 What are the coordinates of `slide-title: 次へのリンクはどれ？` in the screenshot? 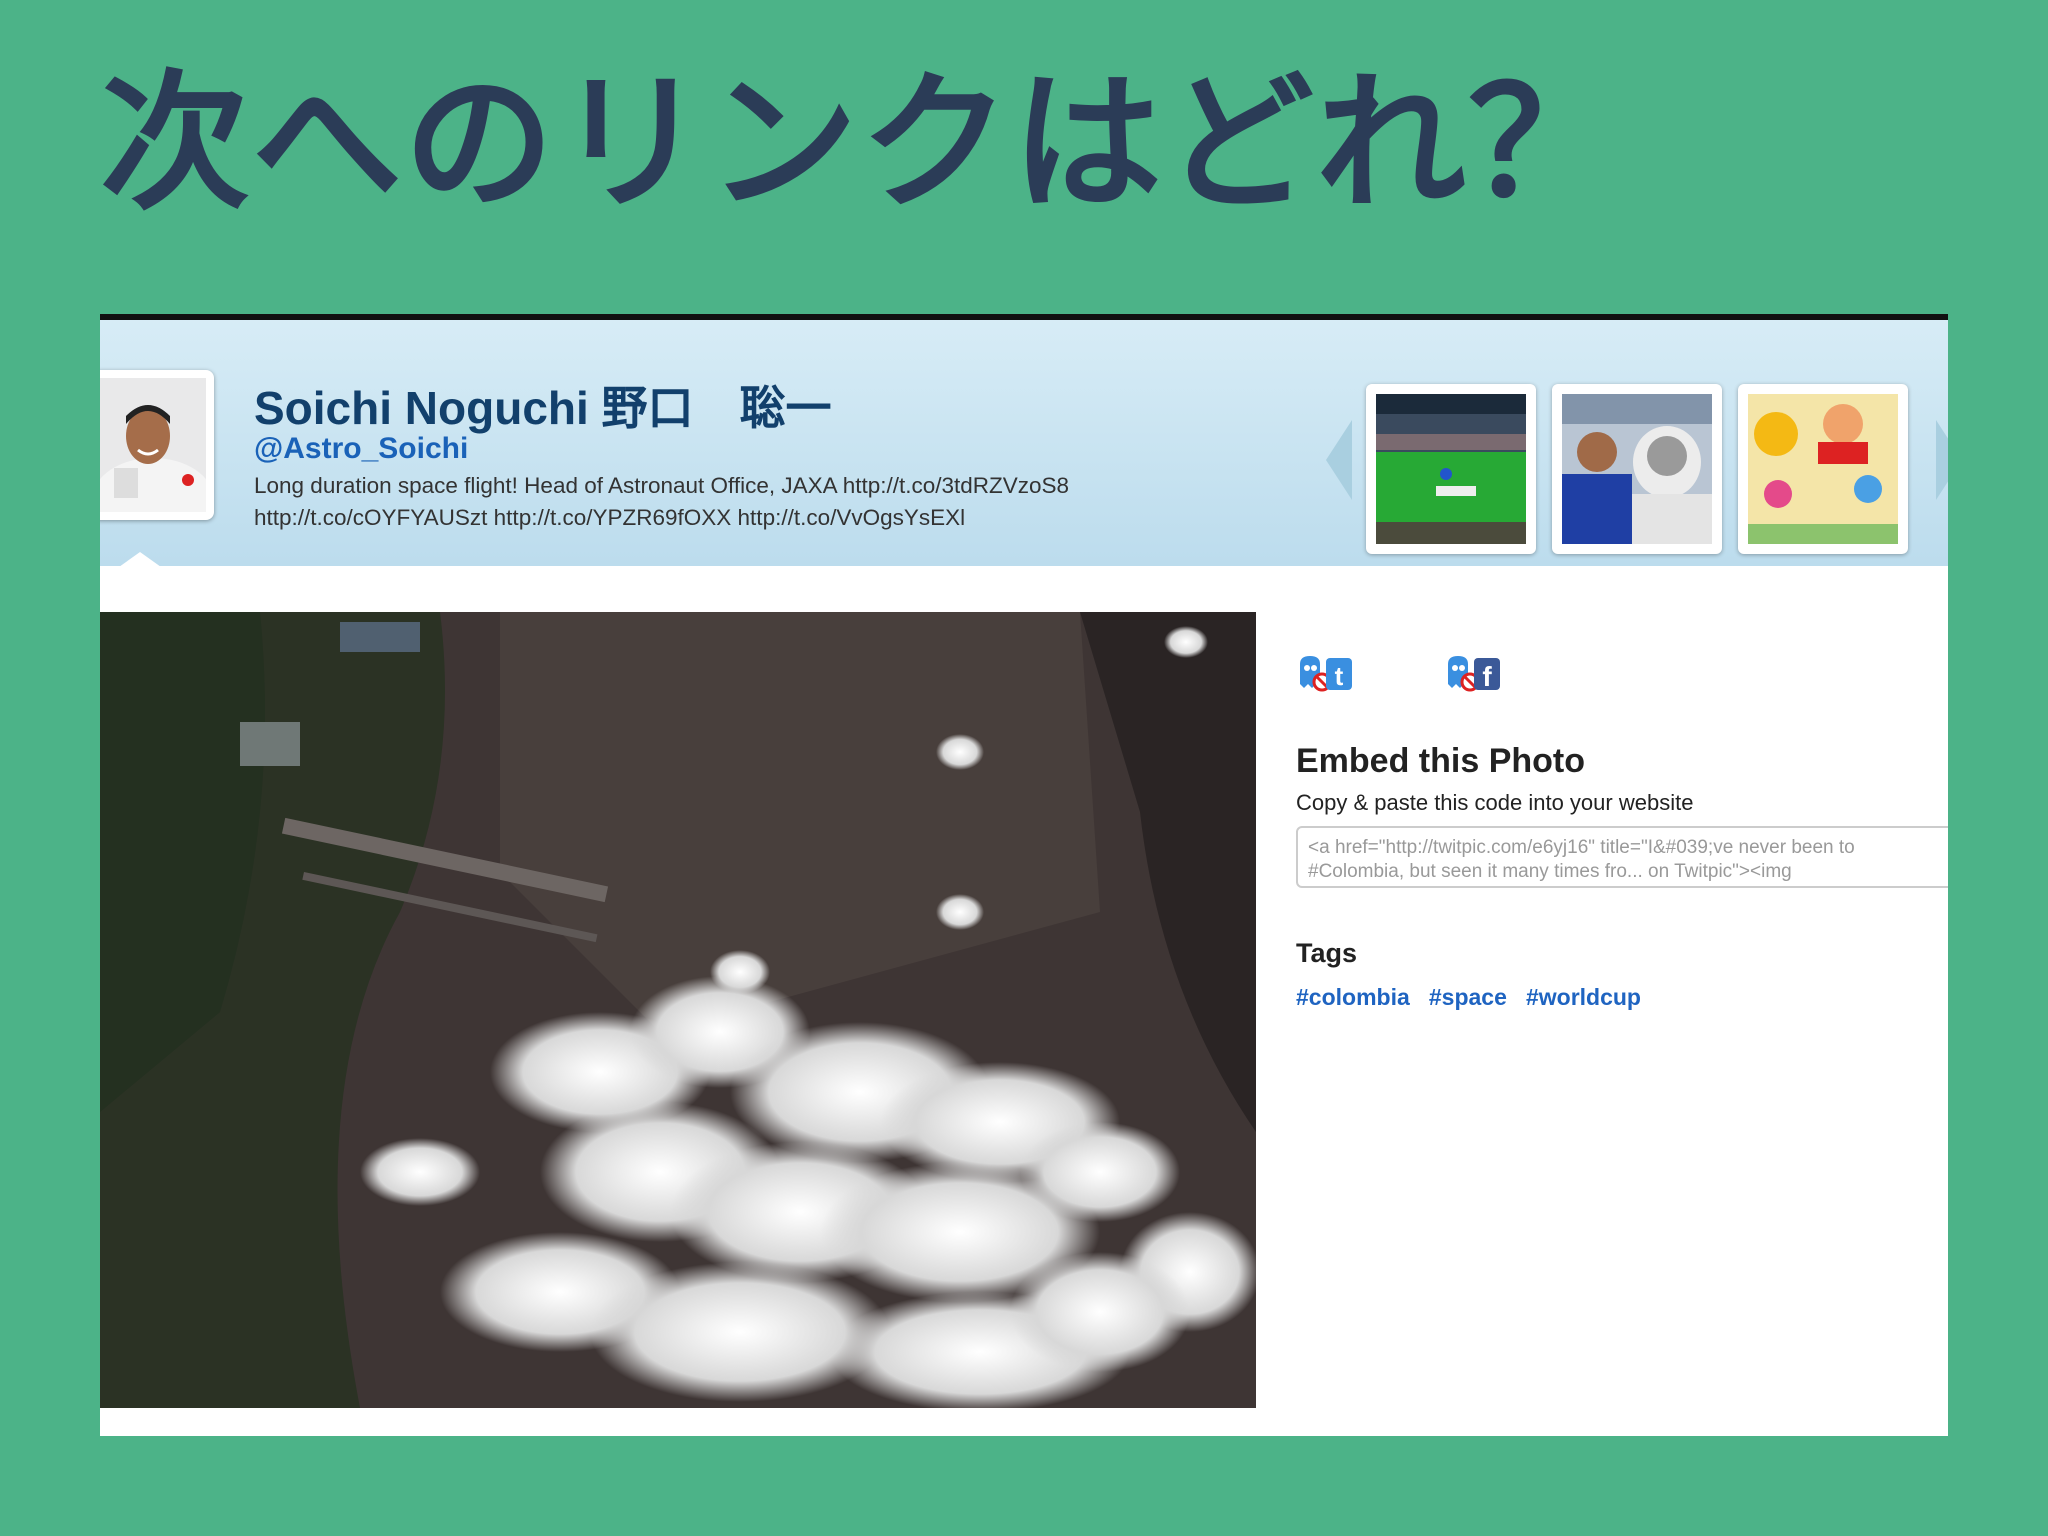 It's located at (860, 144).